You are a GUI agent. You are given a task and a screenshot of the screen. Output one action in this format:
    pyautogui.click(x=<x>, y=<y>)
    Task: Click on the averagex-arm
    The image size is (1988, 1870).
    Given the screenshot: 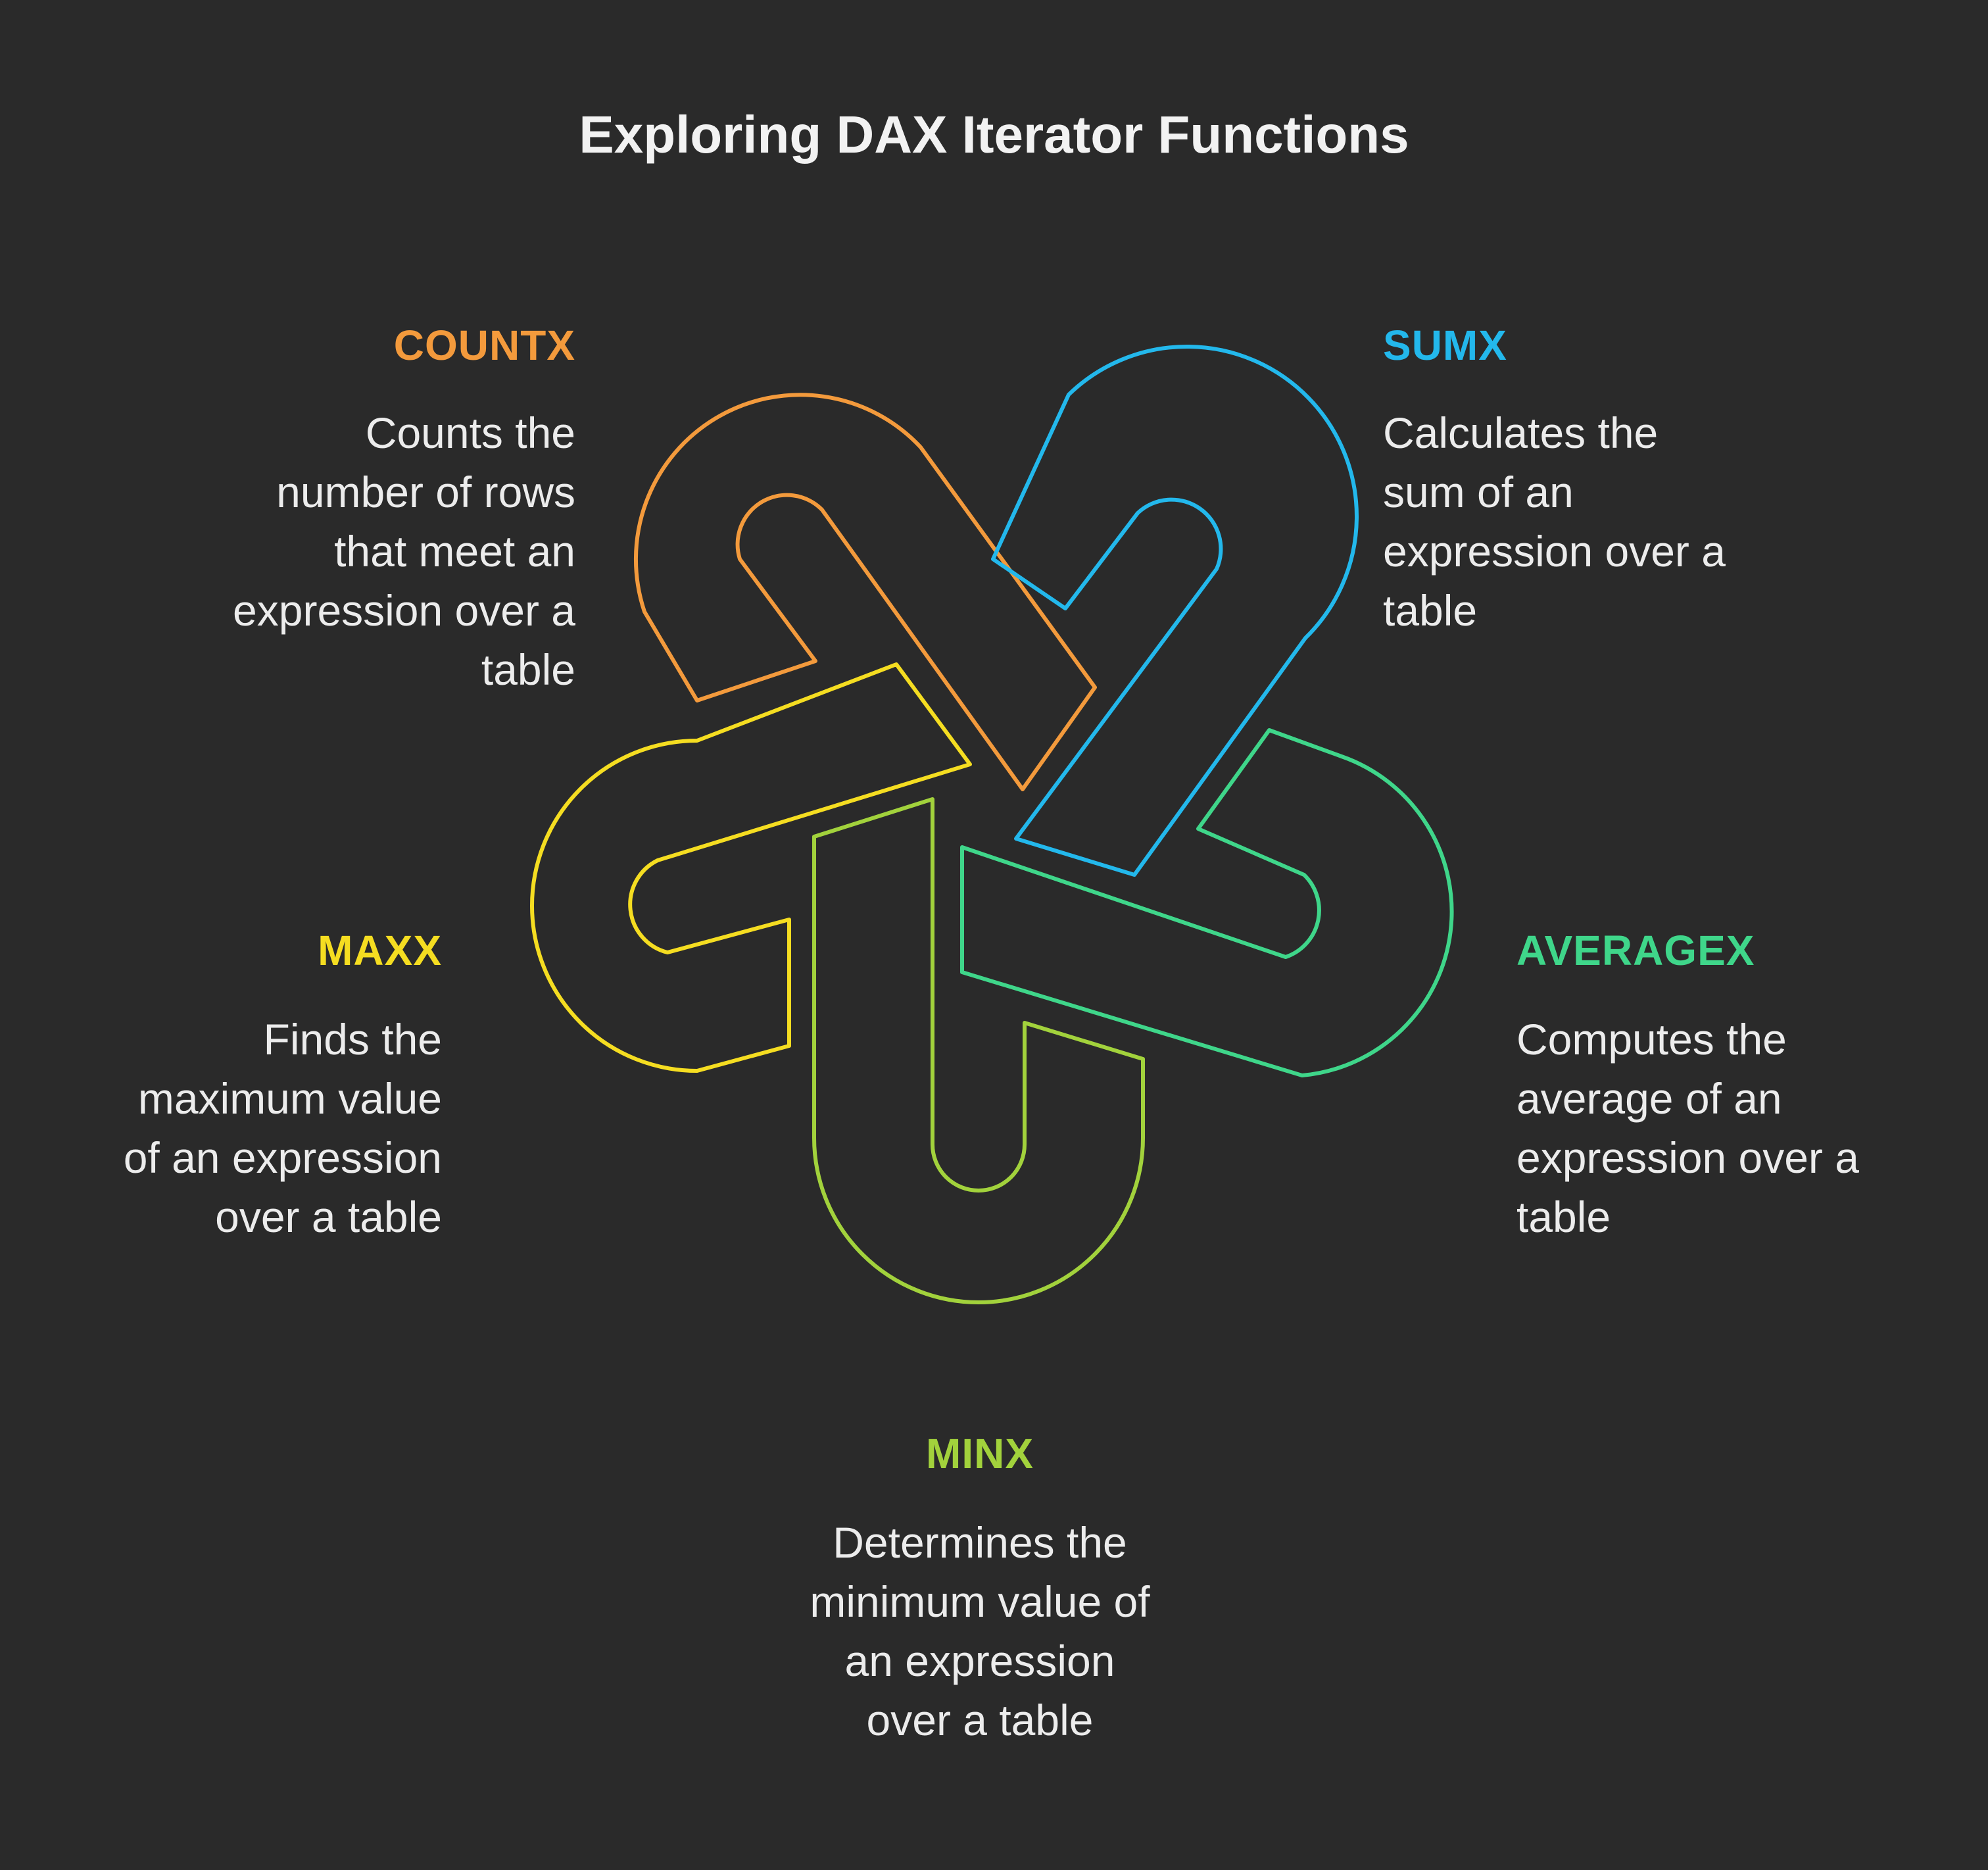 What is the action you would take?
    pyautogui.click(x=1207, y=902)
    